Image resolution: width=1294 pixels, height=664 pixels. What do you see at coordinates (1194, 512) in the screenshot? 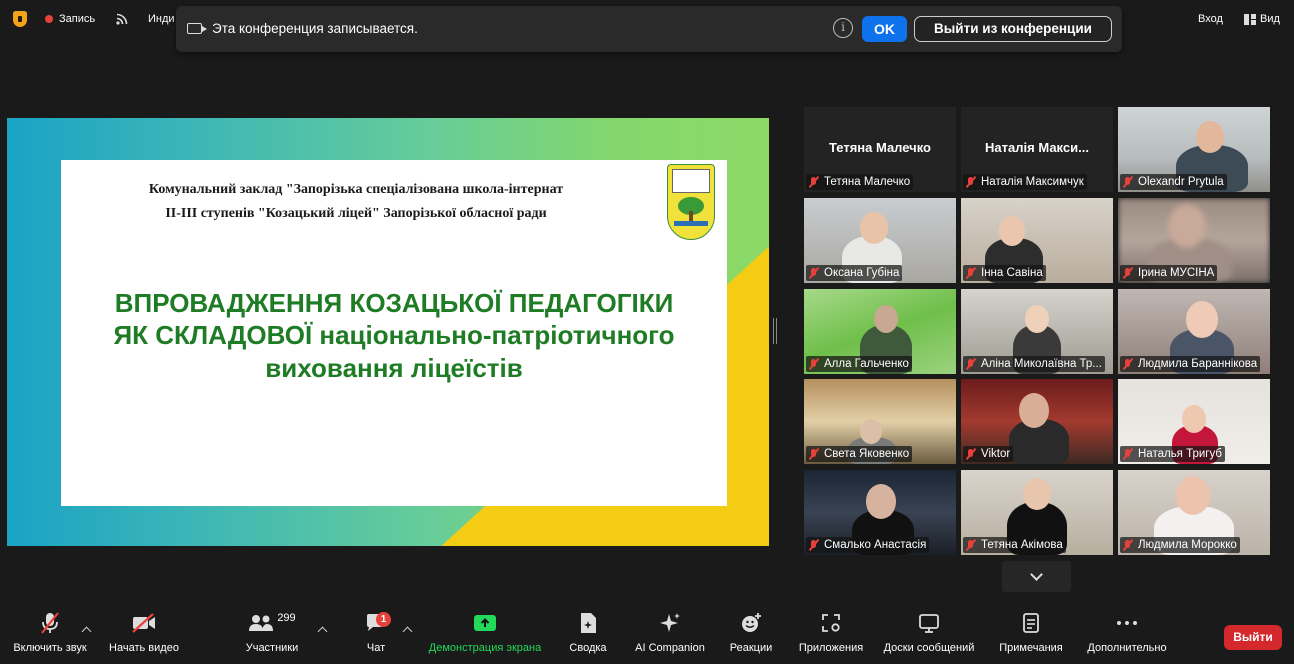
I see `participant-tile: Людмила Морокко` at bounding box center [1194, 512].